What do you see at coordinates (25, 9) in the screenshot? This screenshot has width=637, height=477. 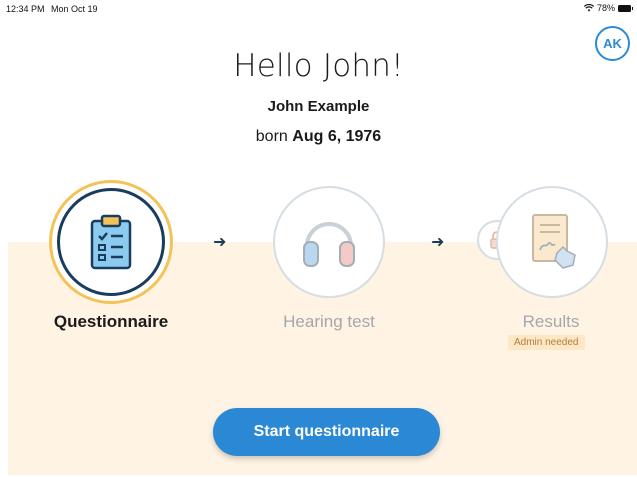 I see `status-time: 12:34 PM` at bounding box center [25, 9].